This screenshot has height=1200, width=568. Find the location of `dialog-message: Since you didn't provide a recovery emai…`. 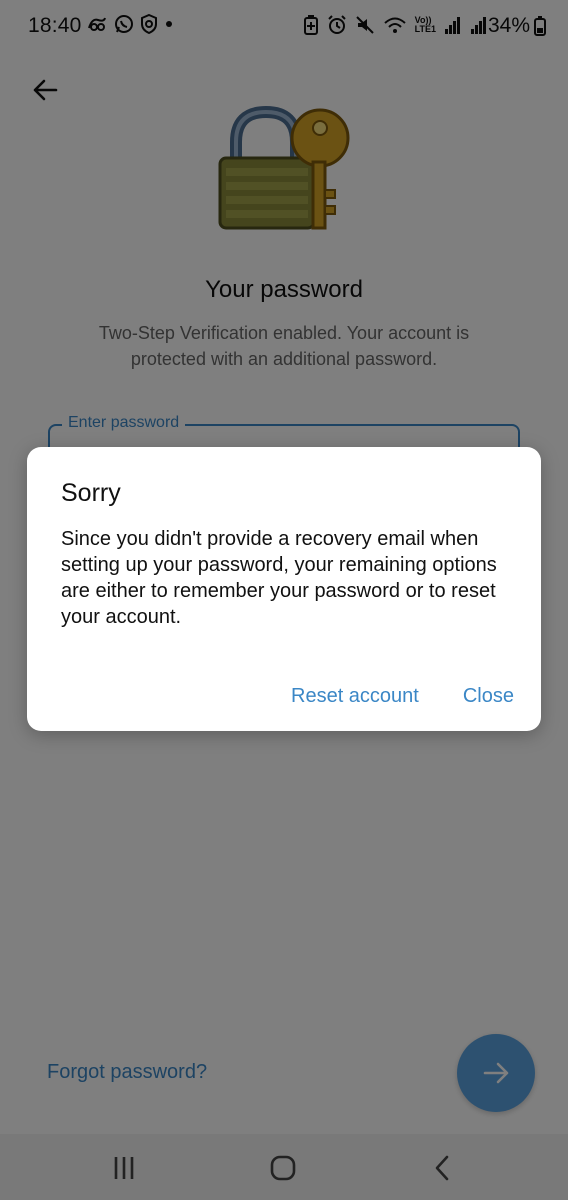

dialog-message: Since you didn't provide a recovery emai… is located at coordinates (279, 578).